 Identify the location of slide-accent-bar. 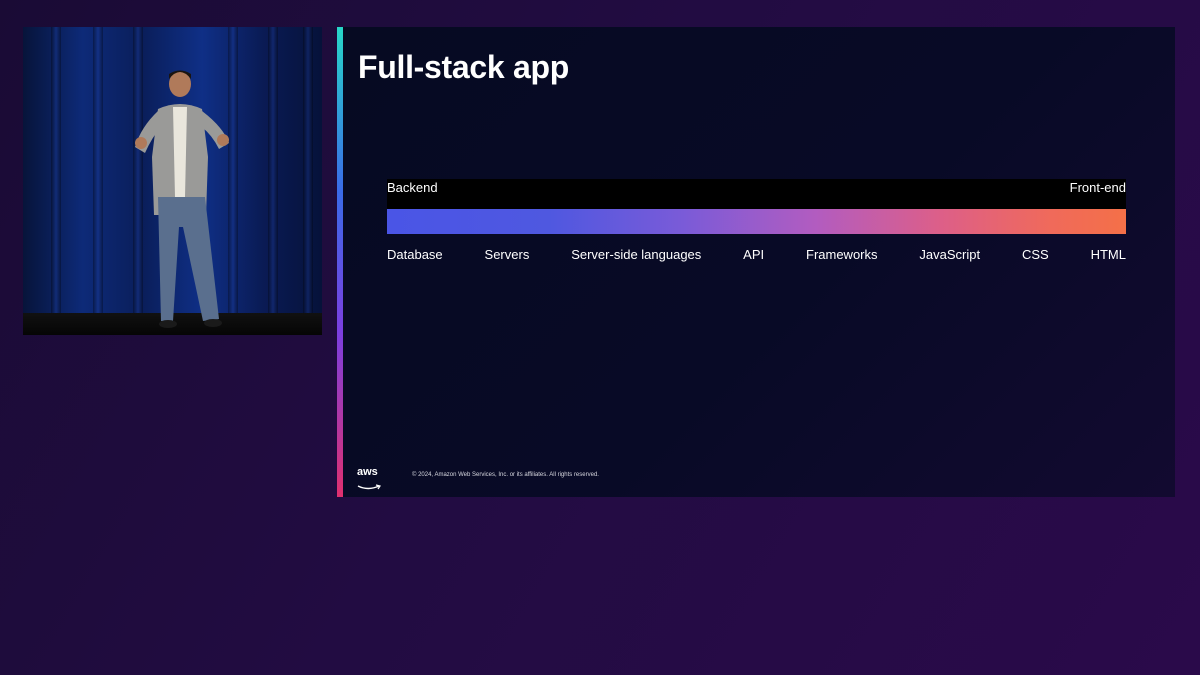
(340, 262).